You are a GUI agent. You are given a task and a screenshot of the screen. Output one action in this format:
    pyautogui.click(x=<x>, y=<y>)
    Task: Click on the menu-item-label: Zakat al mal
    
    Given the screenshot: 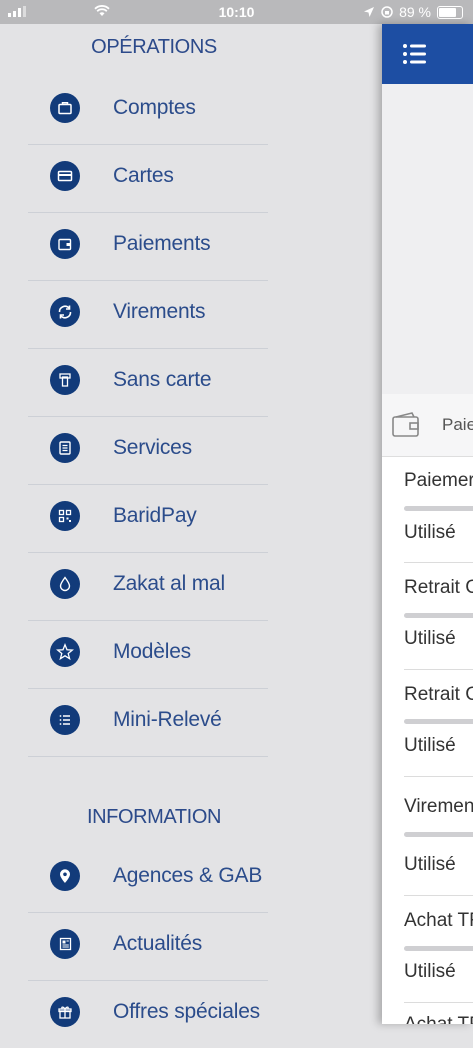 What is the action you would take?
    pyautogui.click(x=169, y=583)
    